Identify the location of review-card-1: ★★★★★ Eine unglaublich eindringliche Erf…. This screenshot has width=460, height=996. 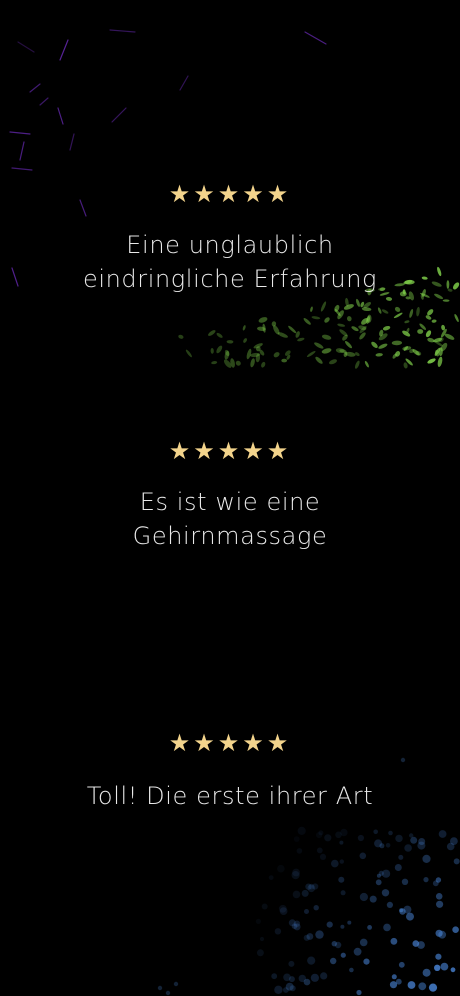
(230, 238).